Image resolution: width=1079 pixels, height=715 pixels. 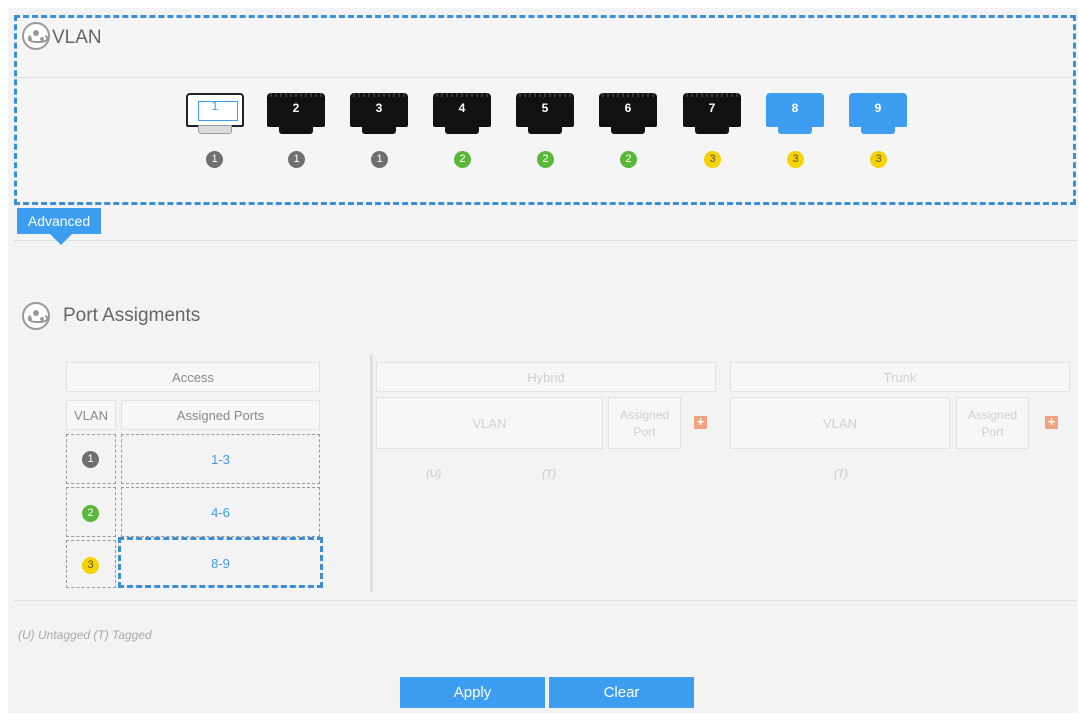 What do you see at coordinates (545, 159) in the screenshot?
I see `port-5-vlan-badge: 2` at bounding box center [545, 159].